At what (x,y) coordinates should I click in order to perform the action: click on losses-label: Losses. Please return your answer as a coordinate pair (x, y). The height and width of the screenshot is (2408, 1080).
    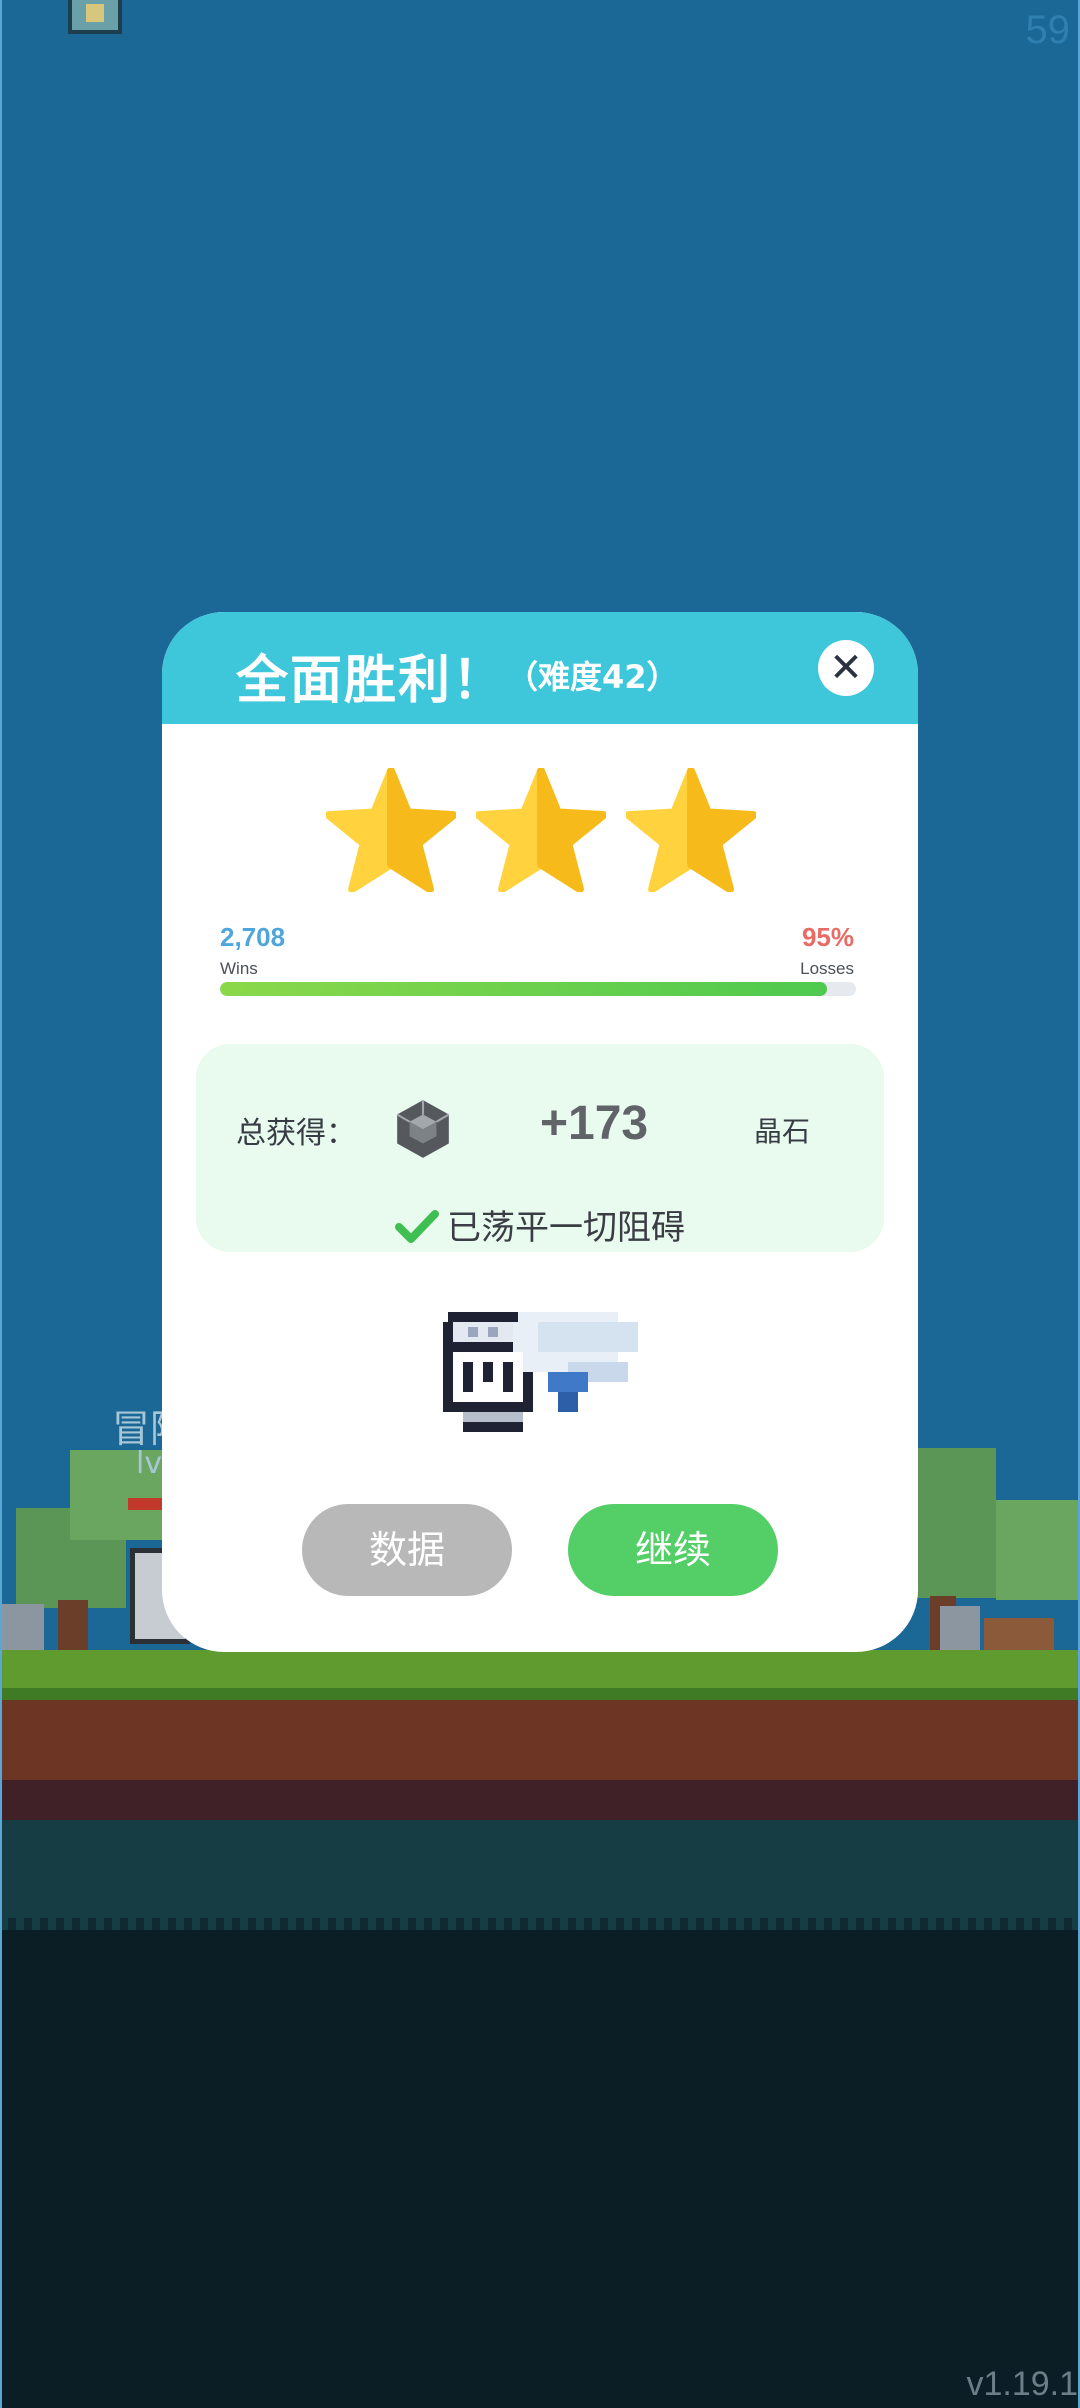
    Looking at the image, I should click on (827, 968).